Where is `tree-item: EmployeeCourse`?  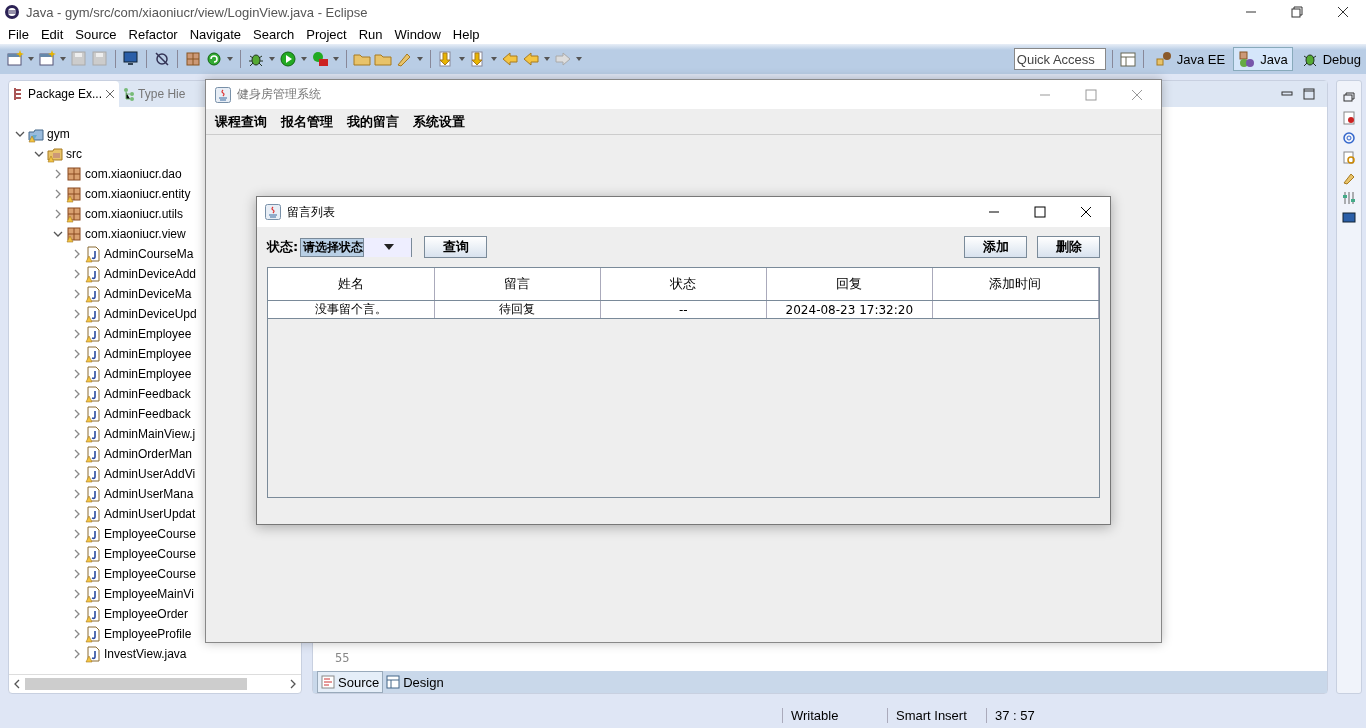 tree-item: EmployeeCourse is located at coordinates (150, 554).